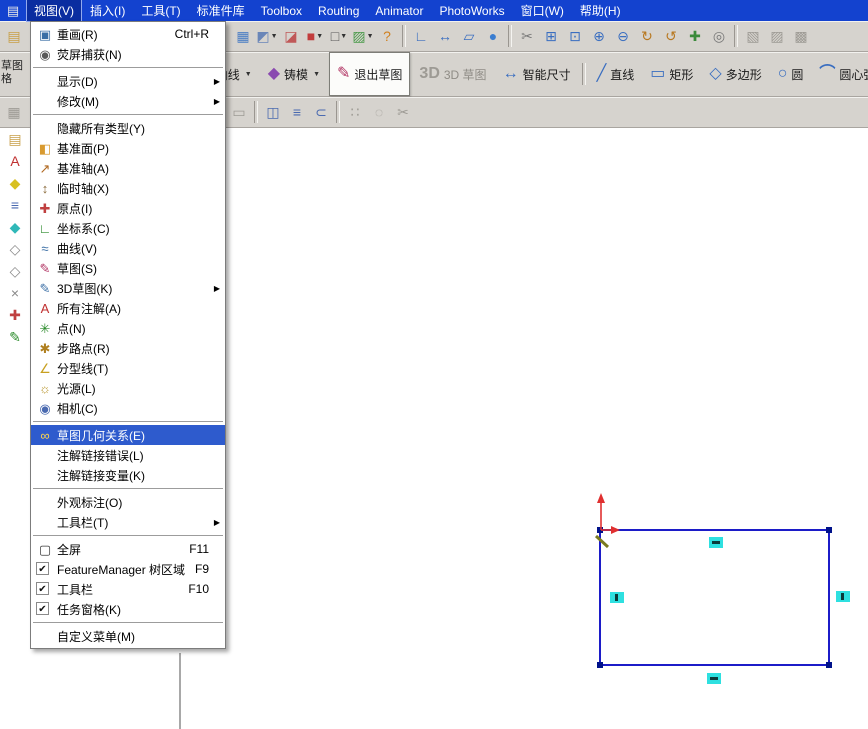  I want to click on menu-item-sketches: ✎ ✔ 草图(S) ▶, so click(128, 268).